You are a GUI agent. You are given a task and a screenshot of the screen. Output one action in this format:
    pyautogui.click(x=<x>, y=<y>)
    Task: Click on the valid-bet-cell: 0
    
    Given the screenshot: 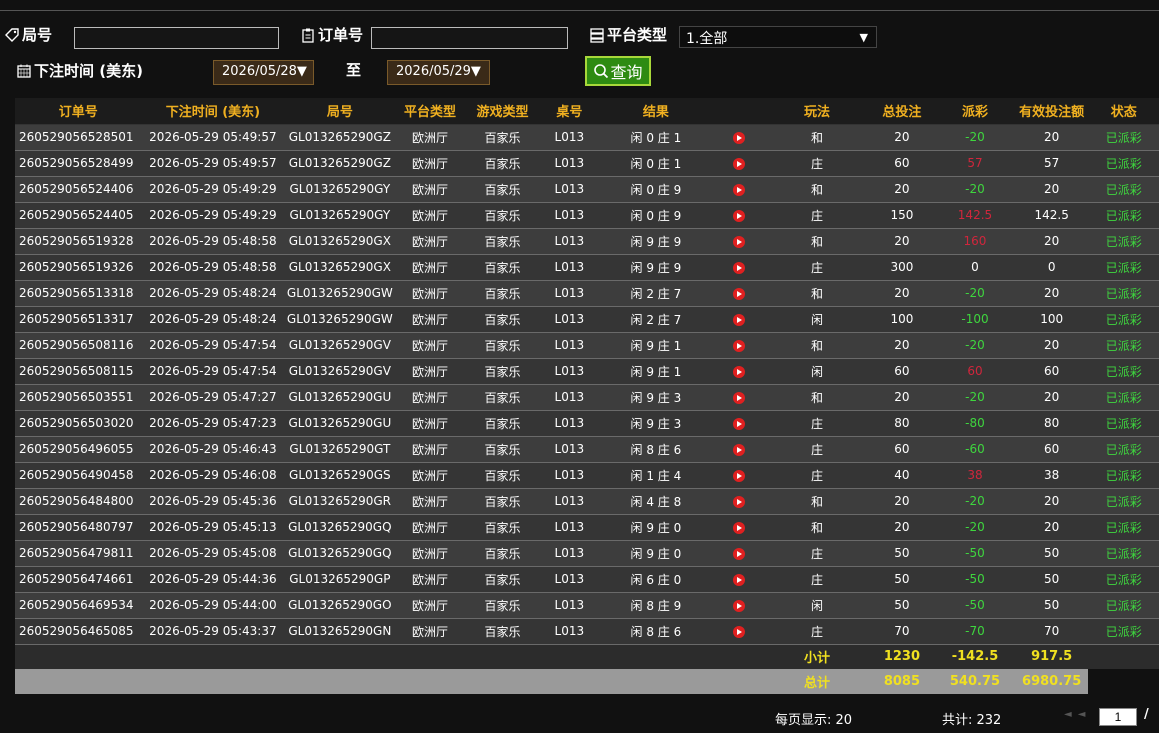 What is the action you would take?
    pyautogui.click(x=1051, y=267)
    